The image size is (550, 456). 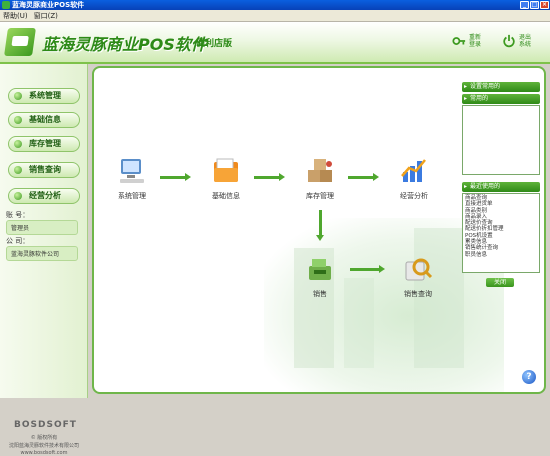 I want to click on close-button: ×, so click(x=544, y=5).